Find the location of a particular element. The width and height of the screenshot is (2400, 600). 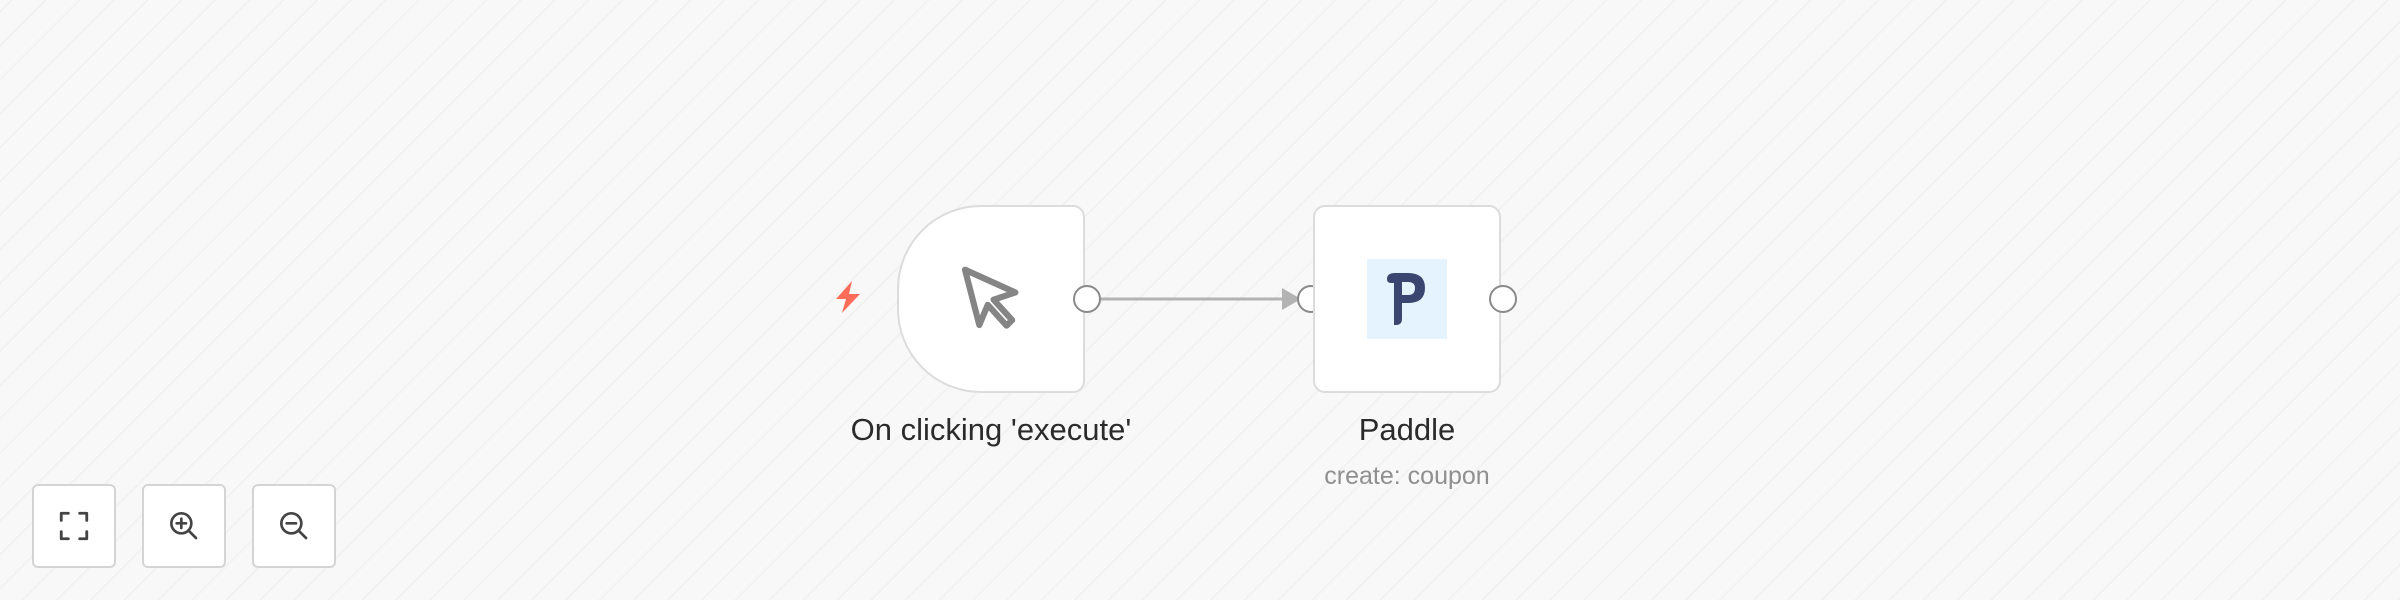

zoom-out-icon is located at coordinates (294, 526).